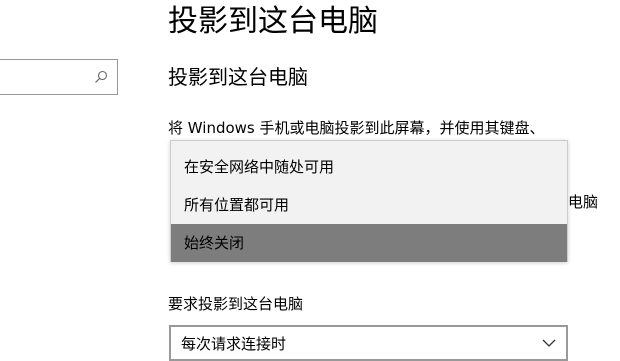  Describe the element at coordinates (356, 128) in the screenshot. I see `section-description: 将 Windows 手机或电脑投影到此屏幕，并使用其键盘、` at that location.